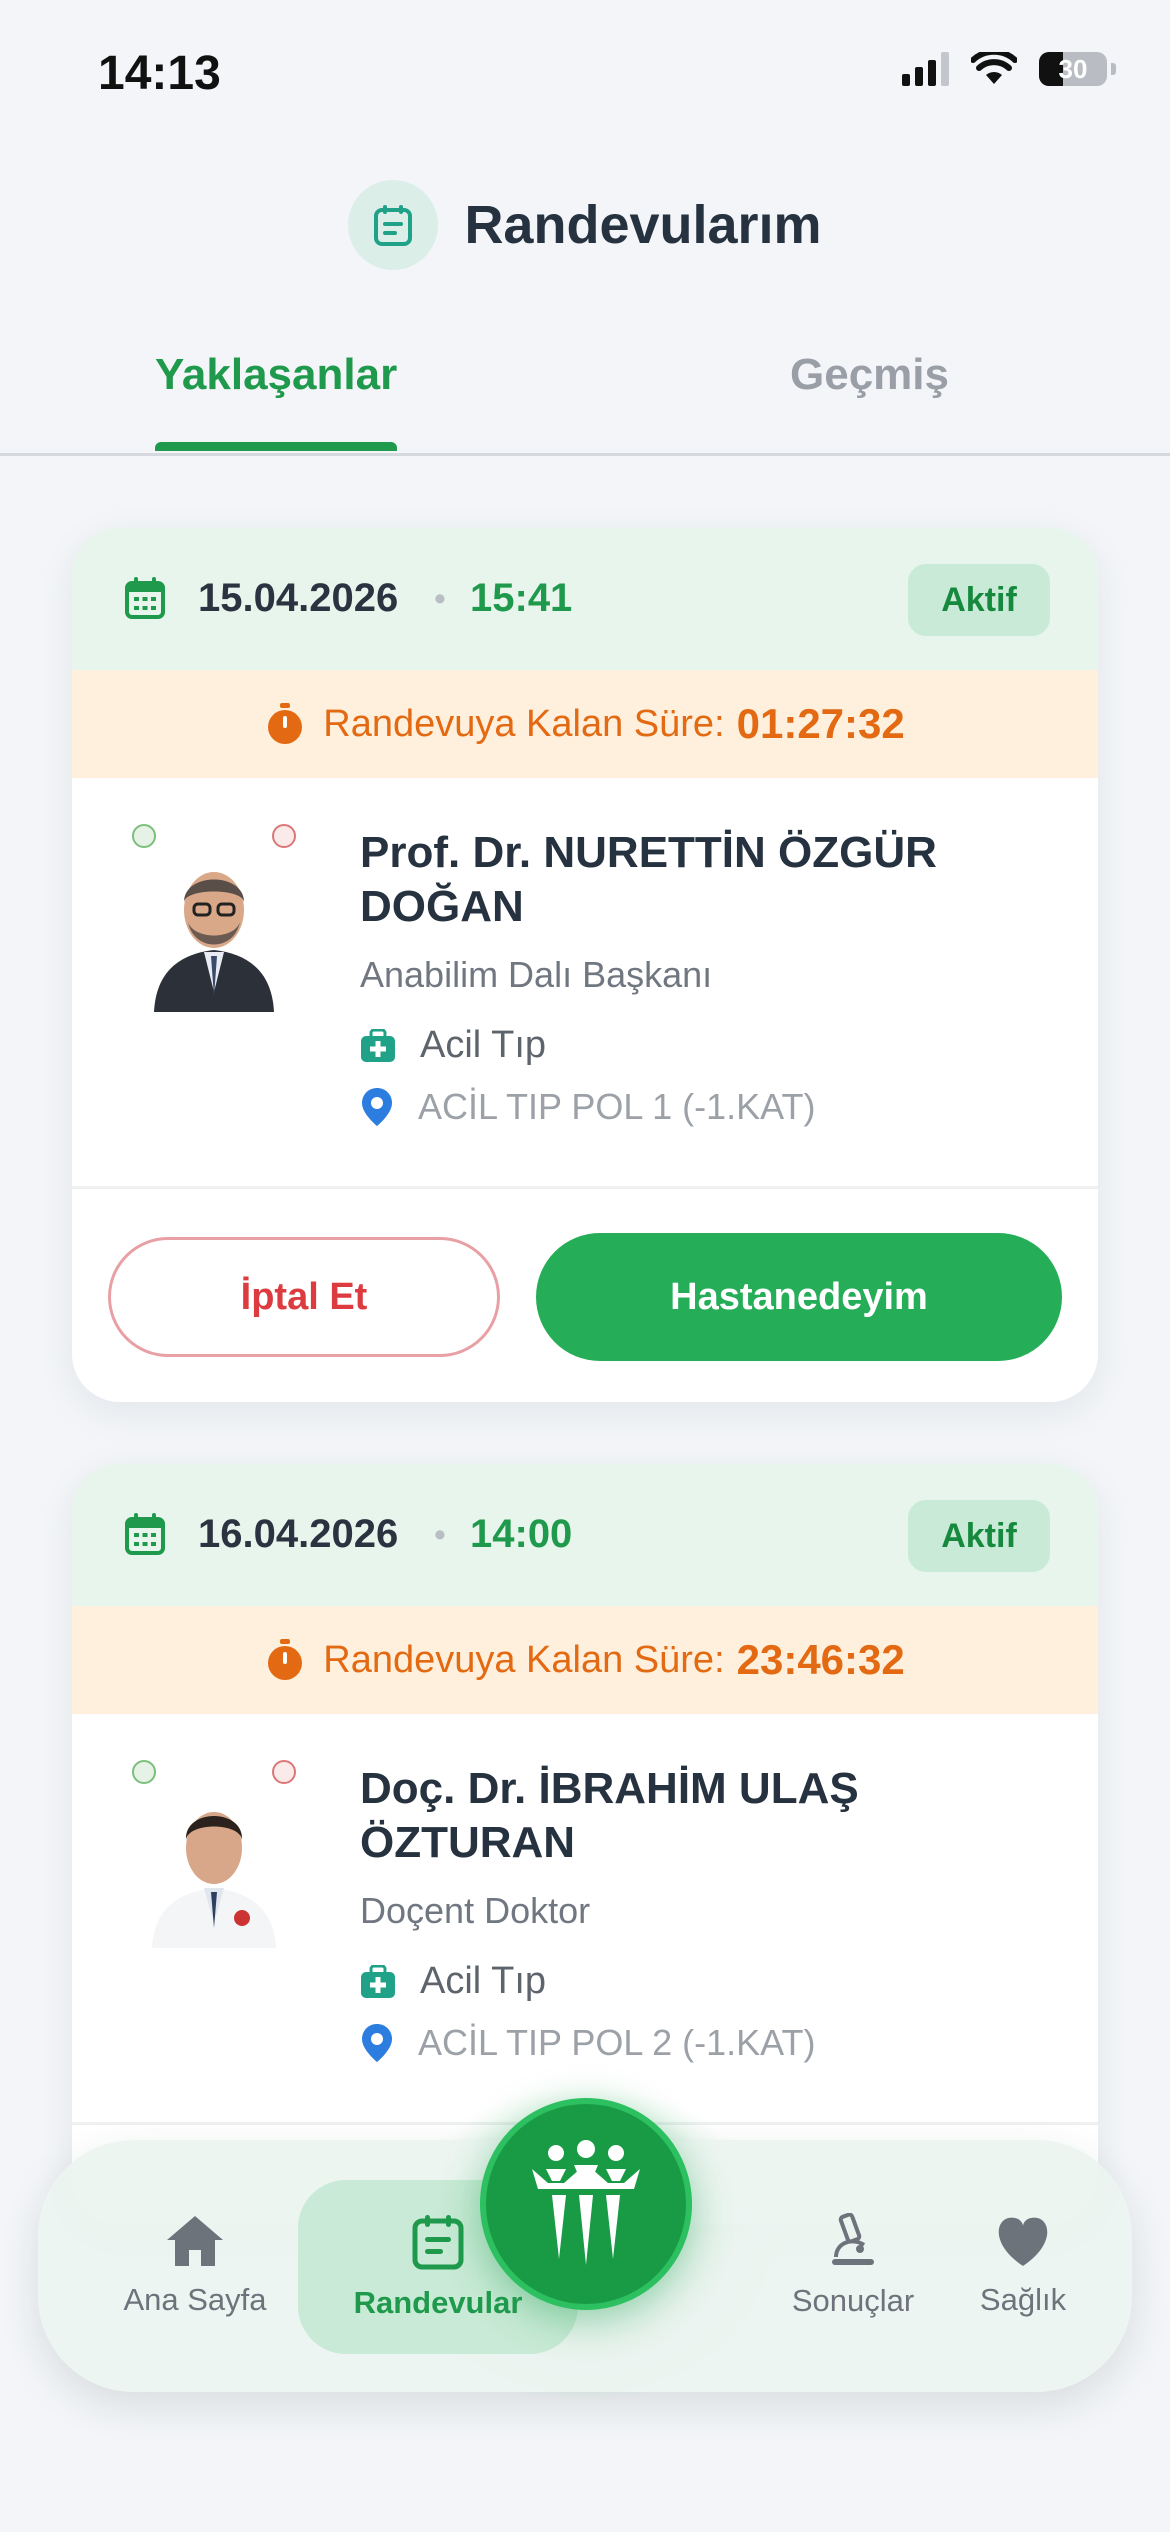  I want to click on appointment-card-header: 15.04.2026 • 15:41 Aktif, so click(585, 599).